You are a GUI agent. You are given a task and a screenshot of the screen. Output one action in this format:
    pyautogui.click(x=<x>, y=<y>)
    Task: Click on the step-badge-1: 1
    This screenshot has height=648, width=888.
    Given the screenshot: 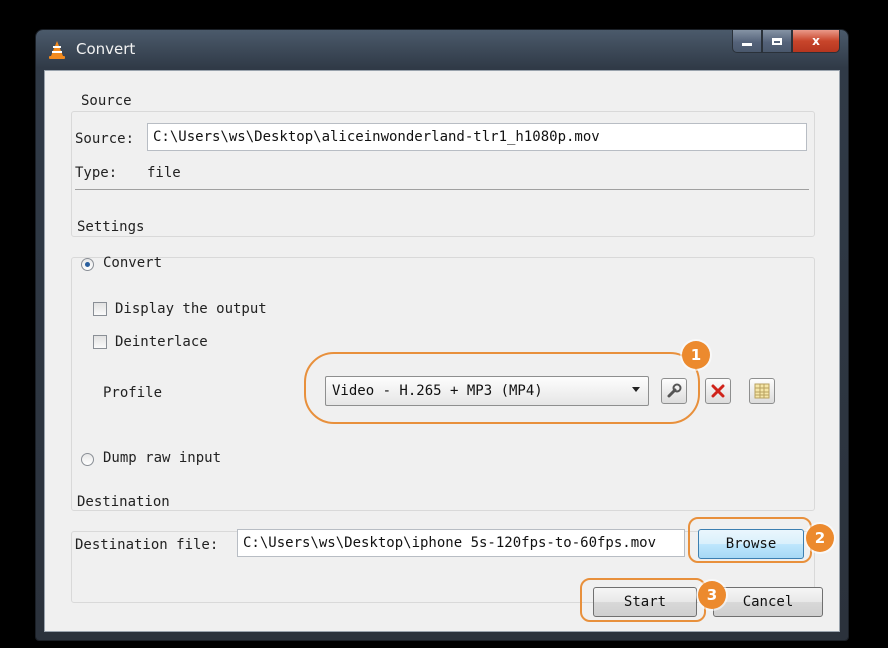 What is the action you would take?
    pyautogui.click(x=696, y=355)
    